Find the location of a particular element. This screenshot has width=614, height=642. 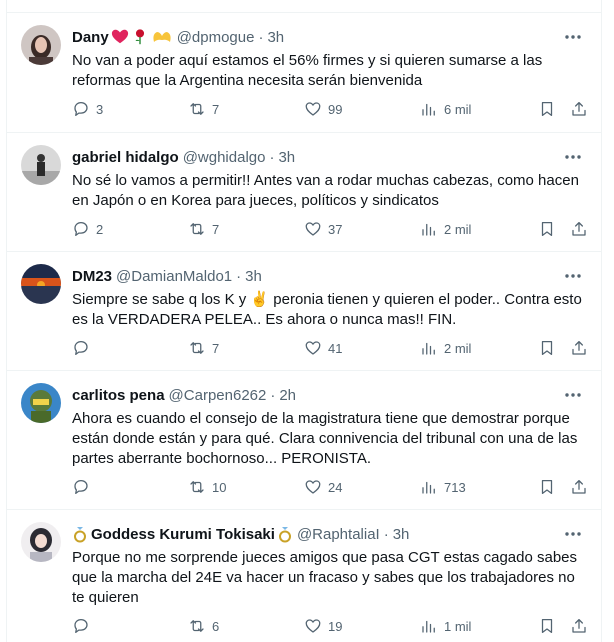

like-button: 24 is located at coordinates (323, 487).